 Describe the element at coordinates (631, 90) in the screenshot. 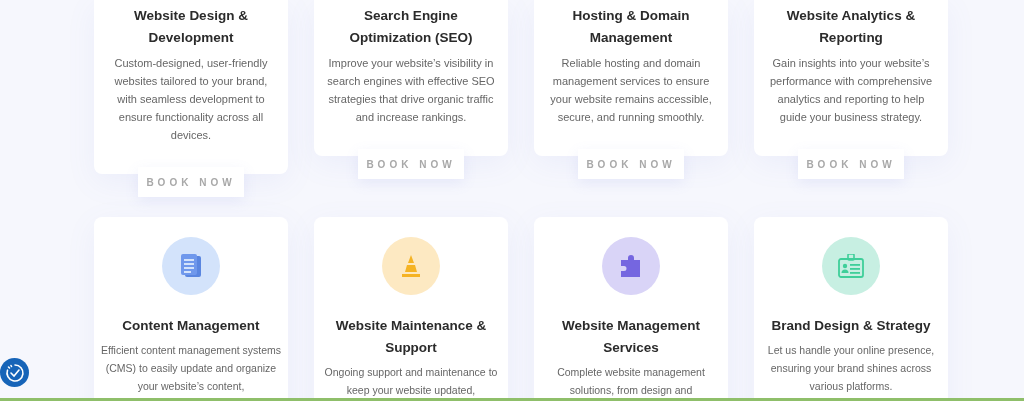

I see `service-description: Reliable hosting and domain management services to ensure your website remains accessible, secure, and running smoothly.` at that location.